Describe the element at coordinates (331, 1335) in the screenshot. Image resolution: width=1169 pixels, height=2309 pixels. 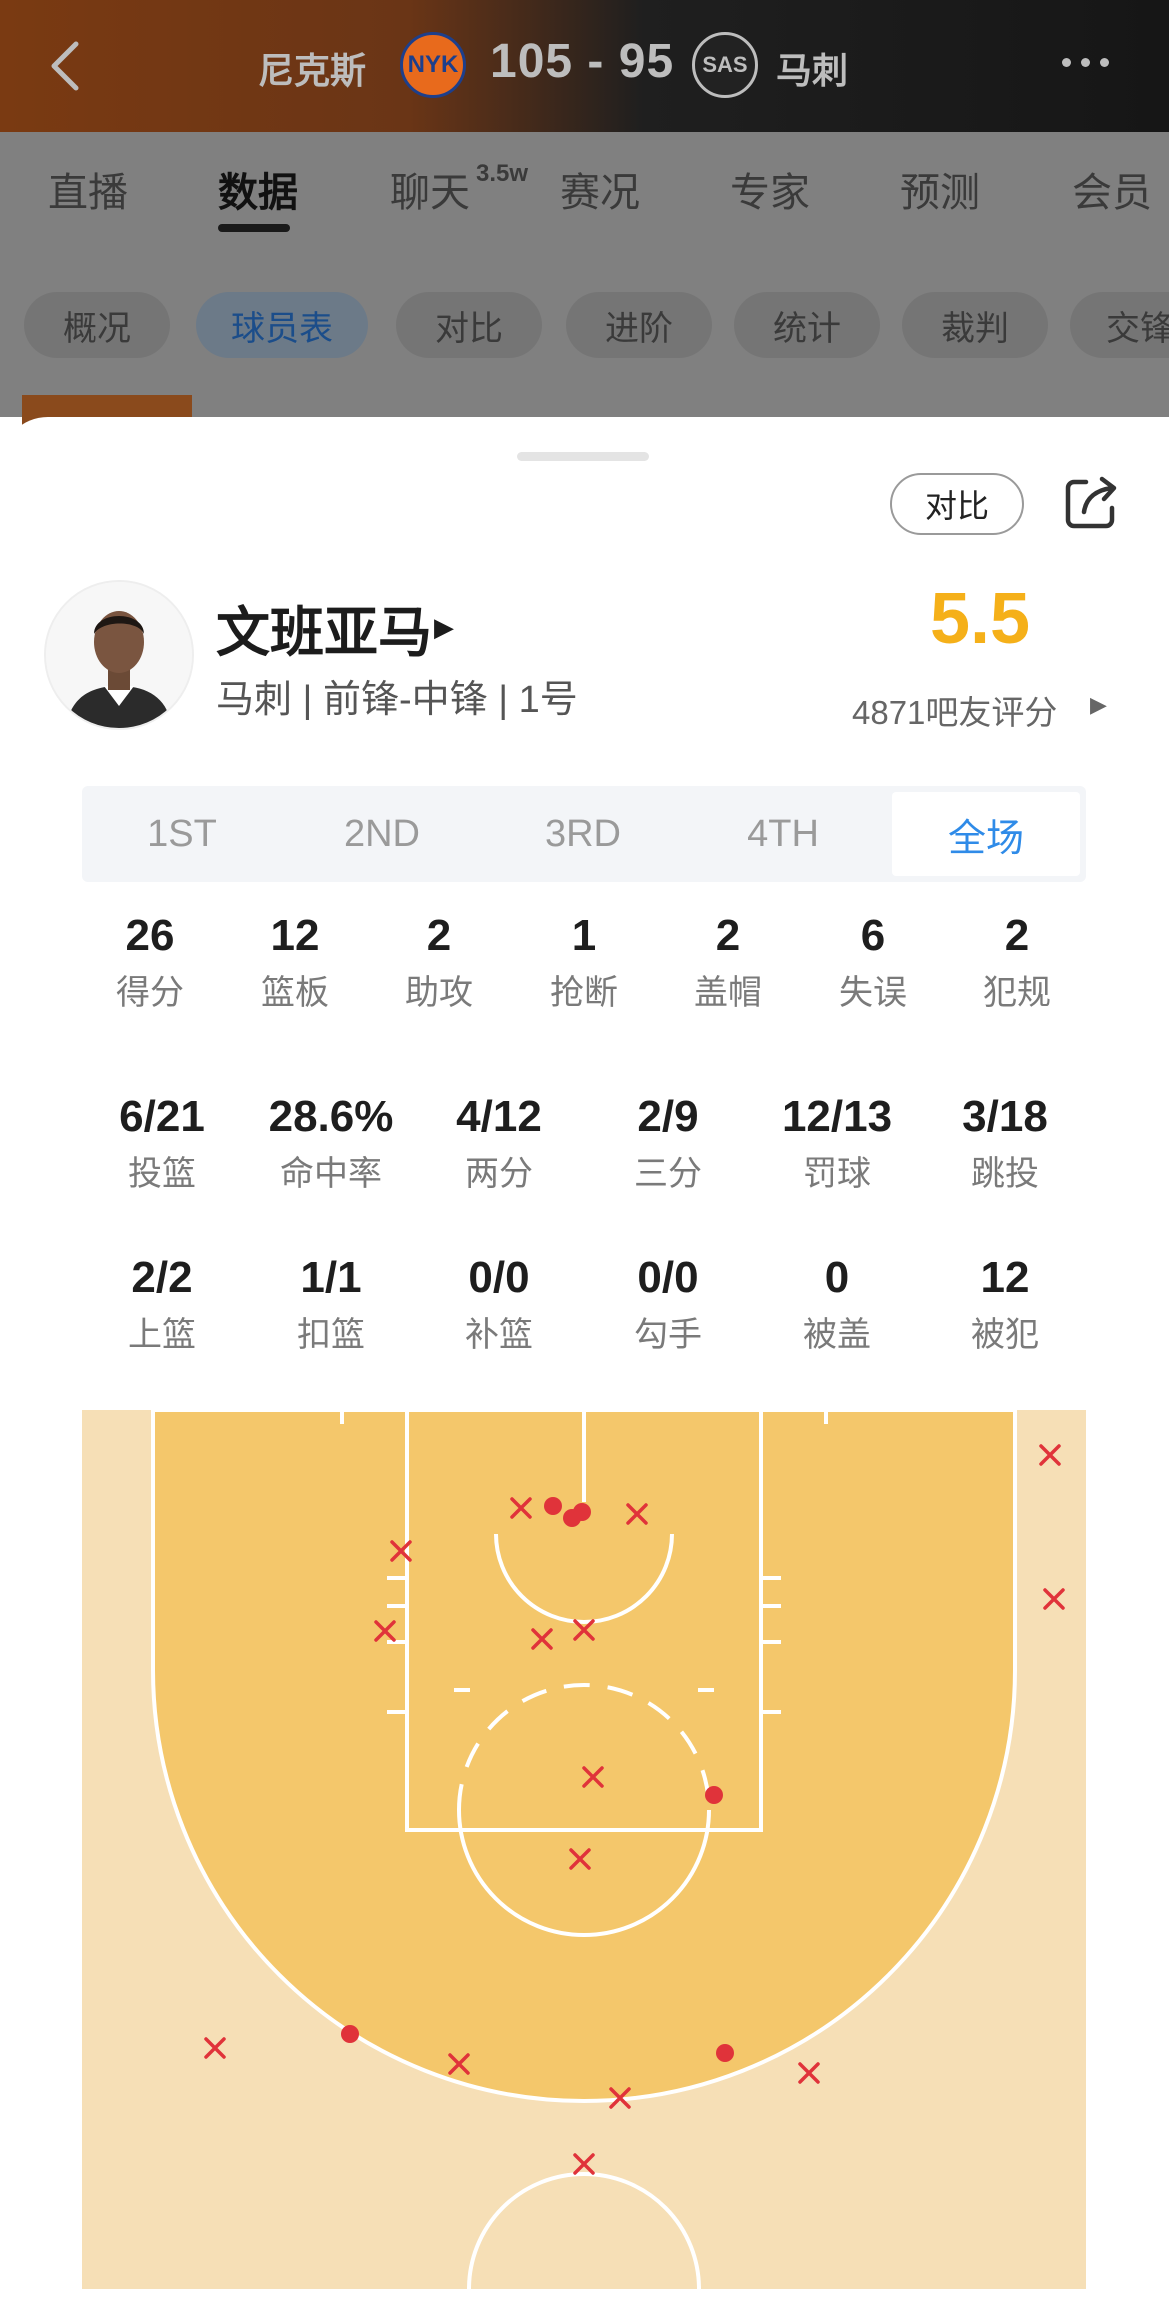
I see `stat-label: 扣篮` at that location.